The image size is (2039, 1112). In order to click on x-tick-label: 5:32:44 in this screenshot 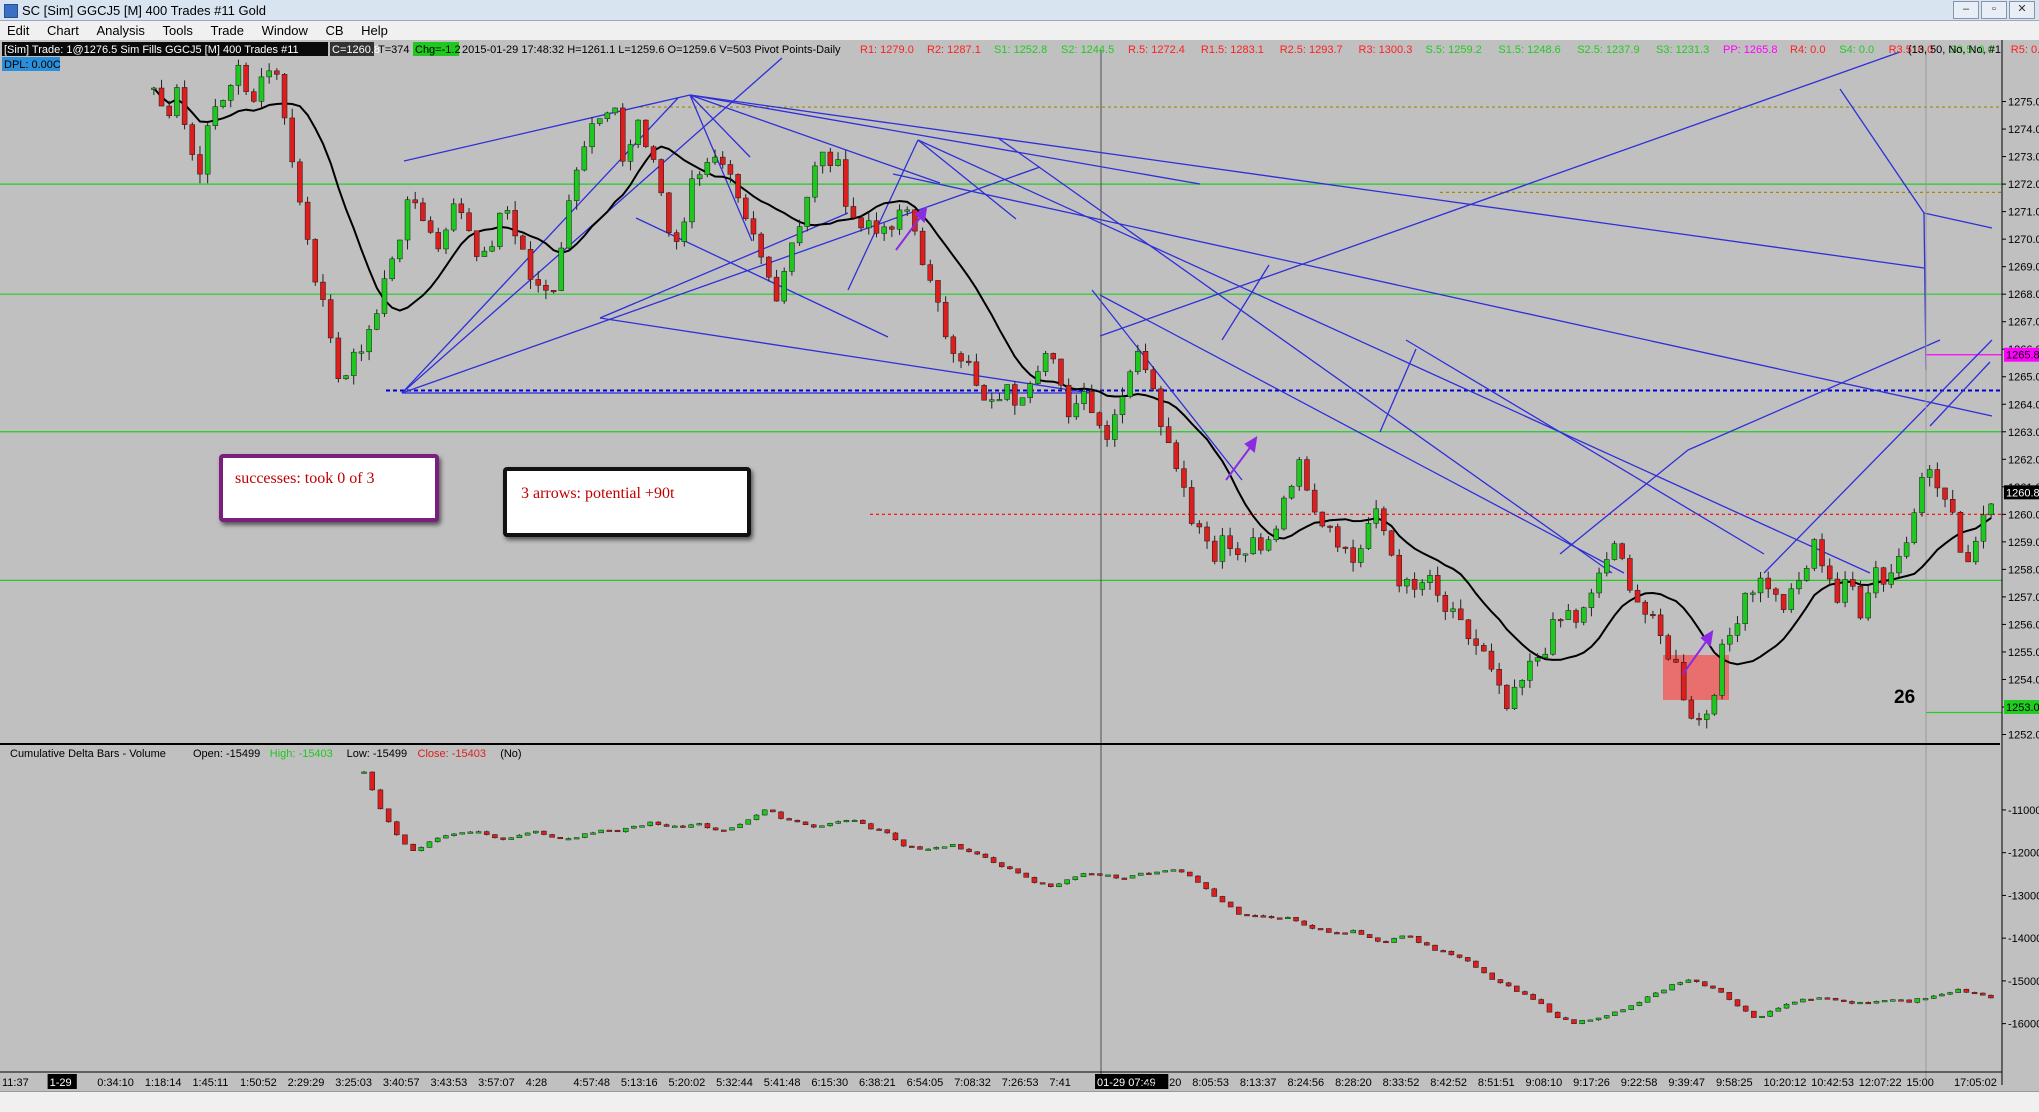, I will do `click(734, 1083)`.